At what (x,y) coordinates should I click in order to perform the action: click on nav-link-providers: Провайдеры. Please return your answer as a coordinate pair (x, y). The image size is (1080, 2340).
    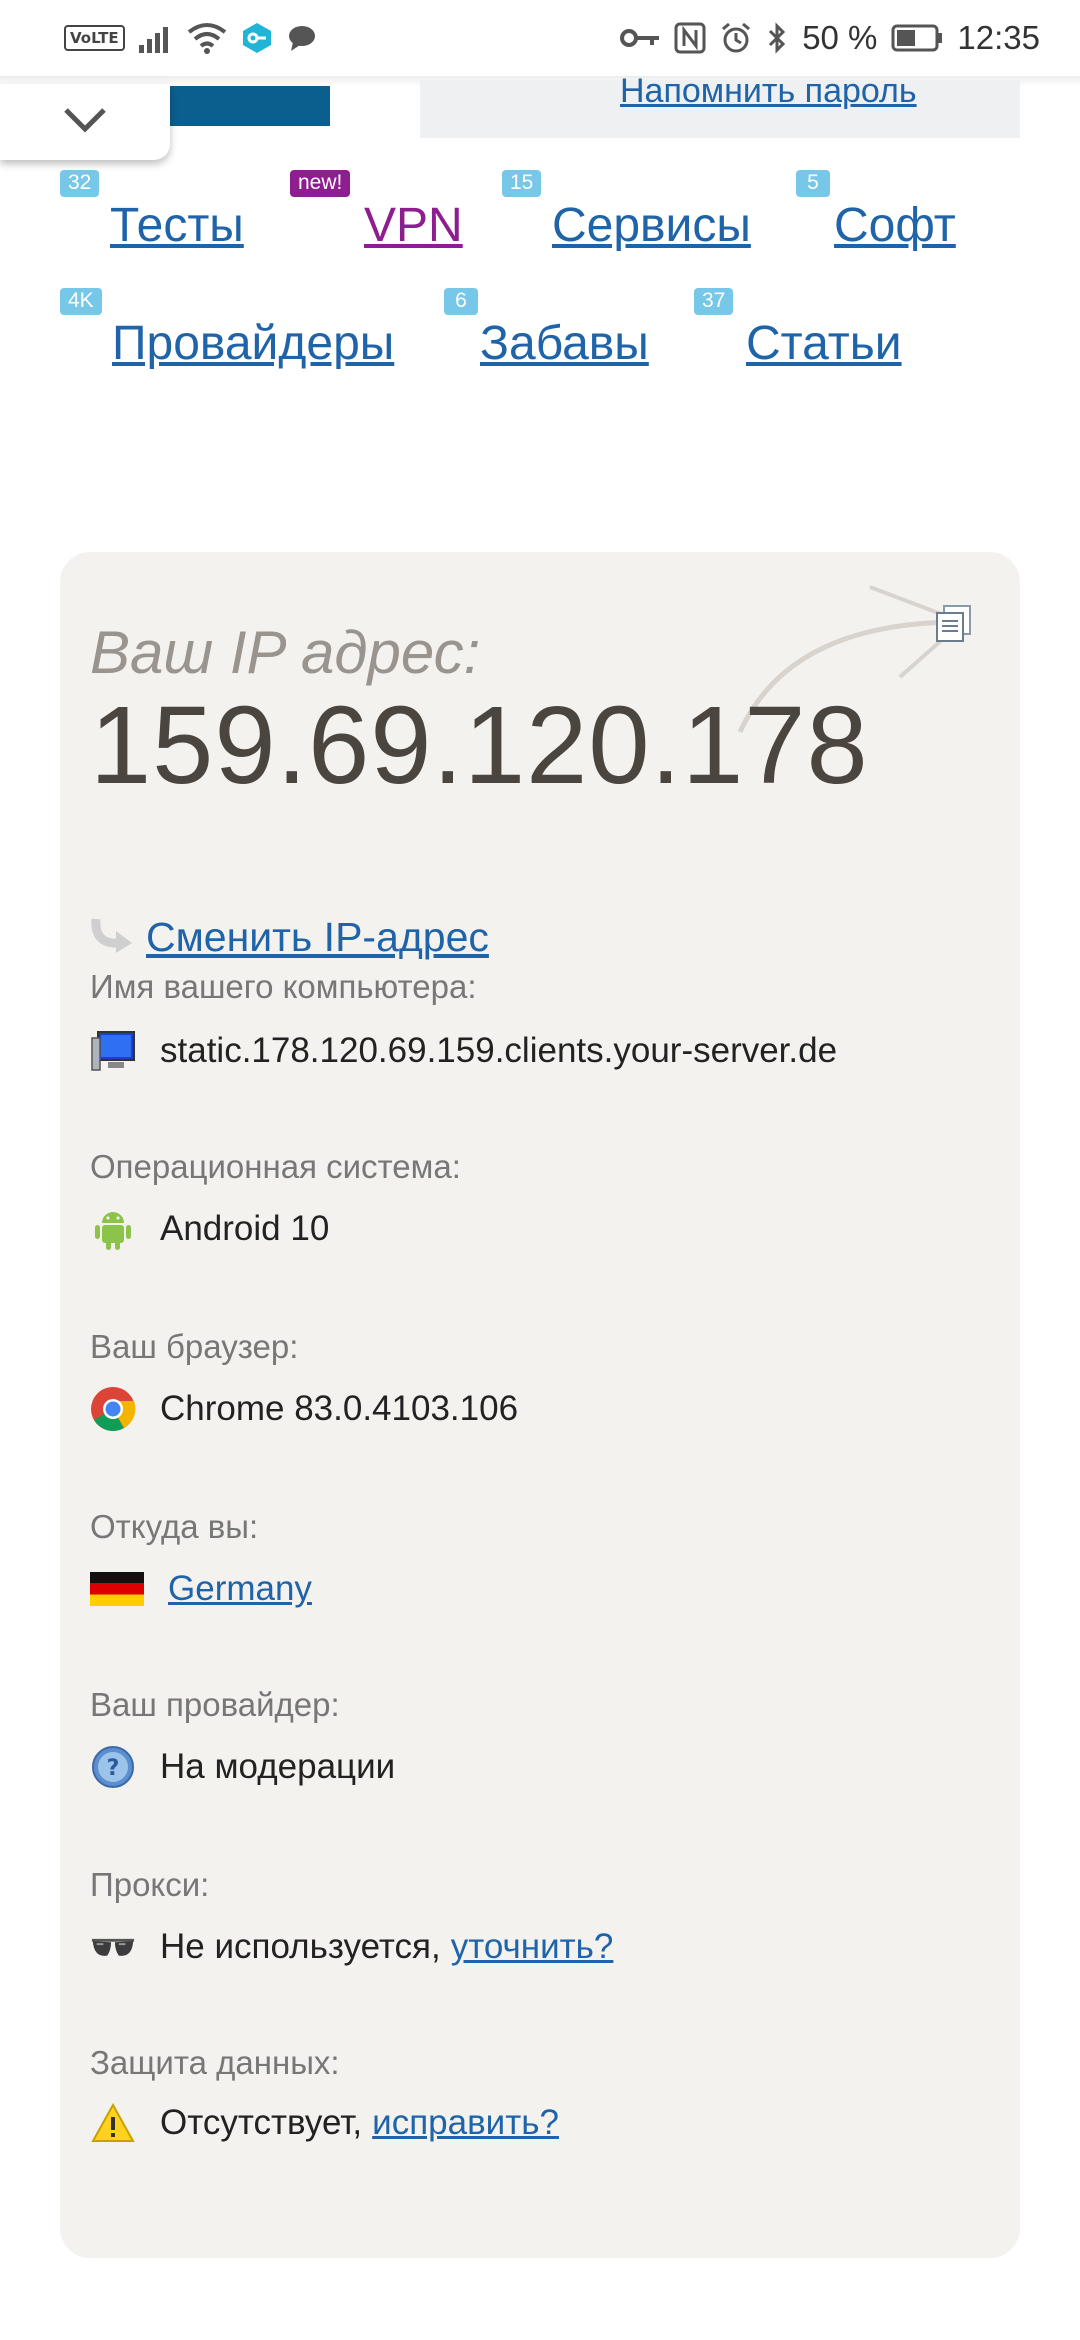
    Looking at the image, I should click on (253, 343).